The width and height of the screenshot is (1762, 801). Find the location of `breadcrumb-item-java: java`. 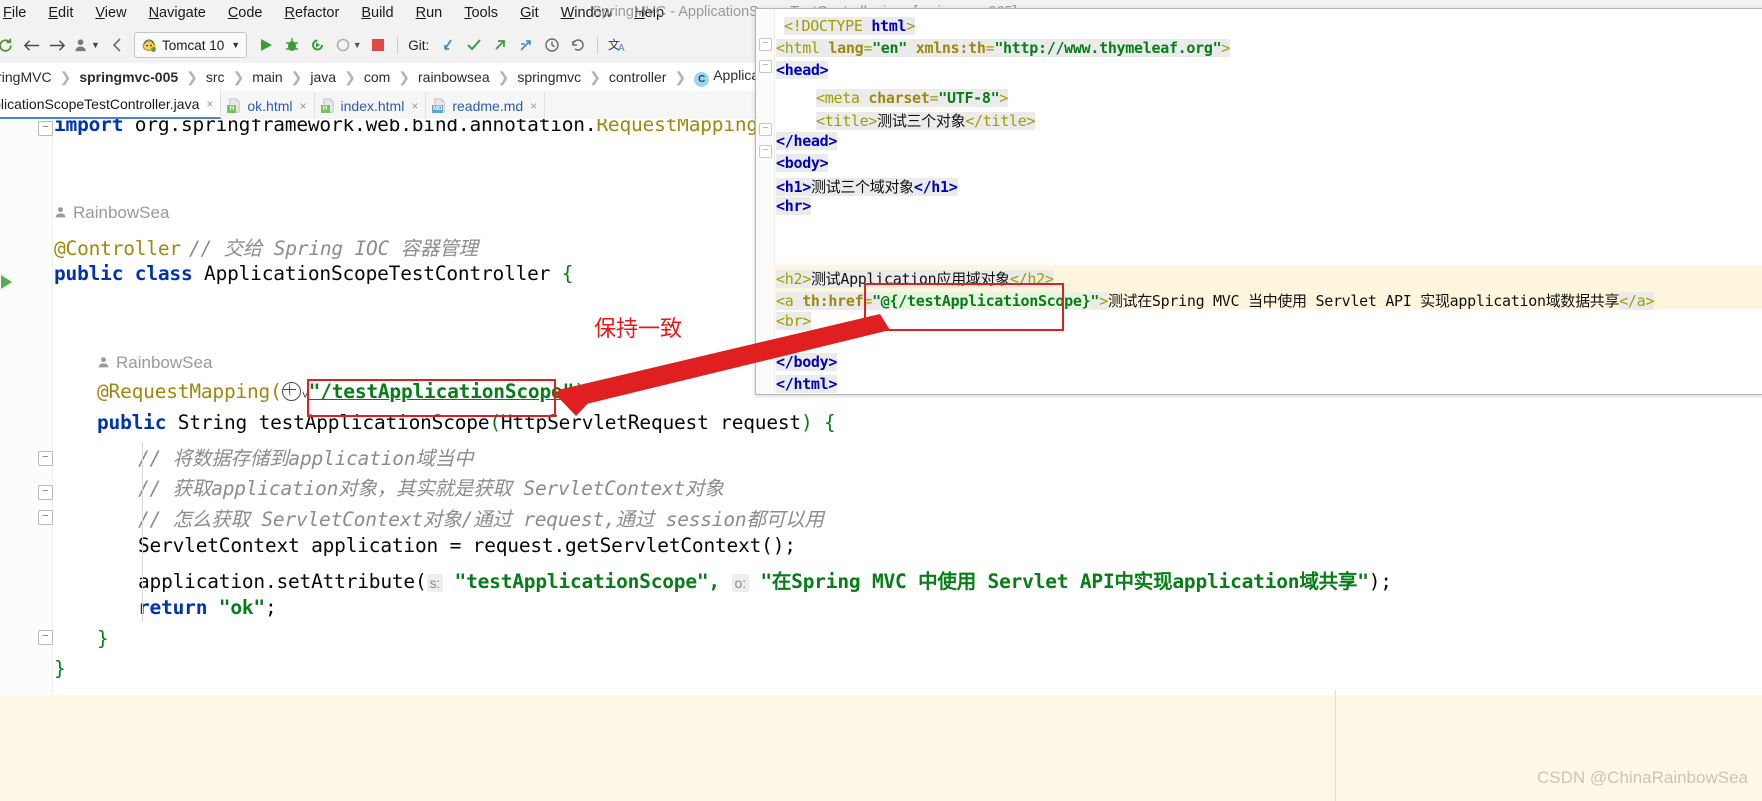

breadcrumb-item-java: java is located at coordinates (323, 77).